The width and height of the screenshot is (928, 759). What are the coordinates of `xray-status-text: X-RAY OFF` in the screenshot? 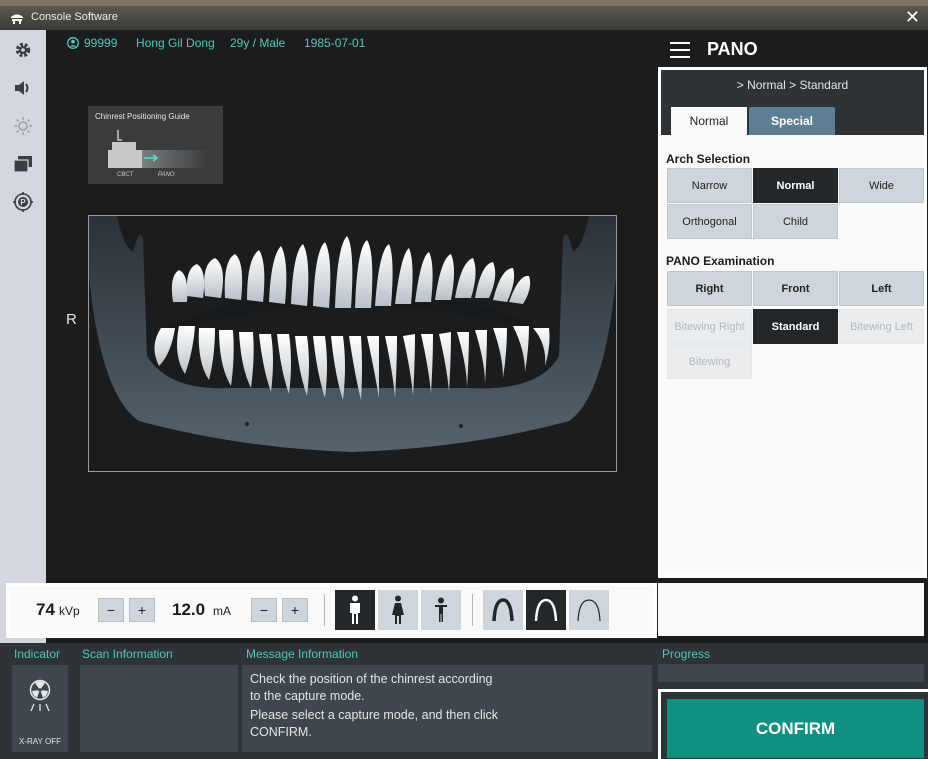 It's located at (40, 741).